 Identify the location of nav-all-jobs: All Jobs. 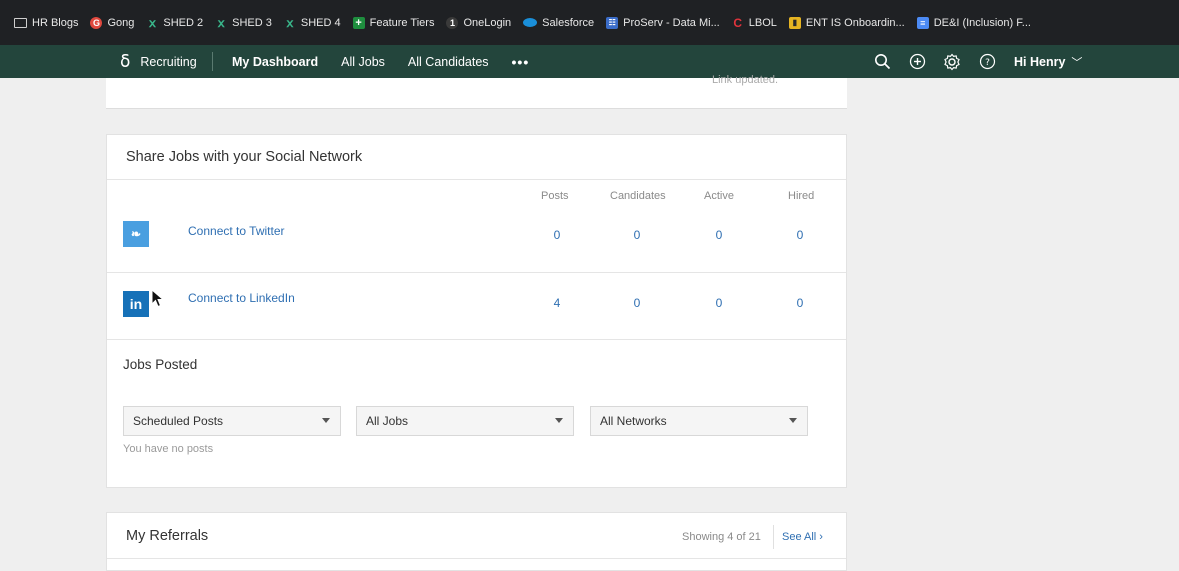
(363, 62).